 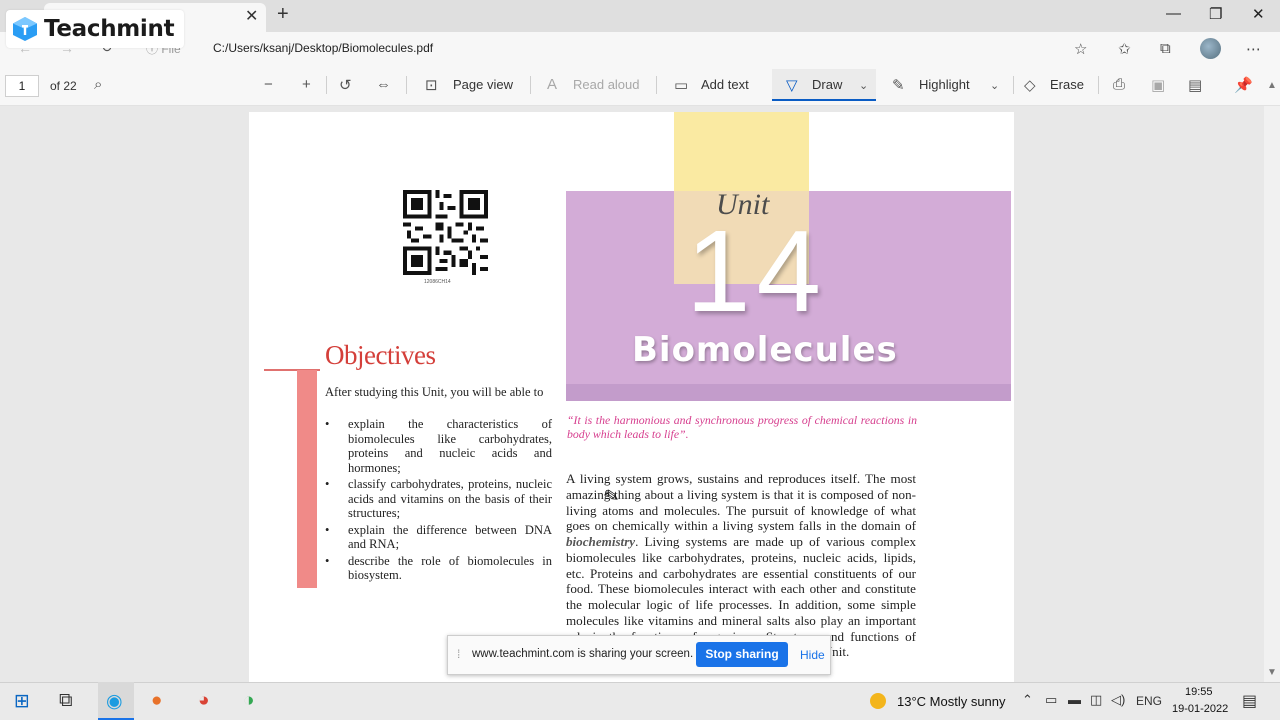 I want to click on draw-button: Draw, so click(x=827, y=84).